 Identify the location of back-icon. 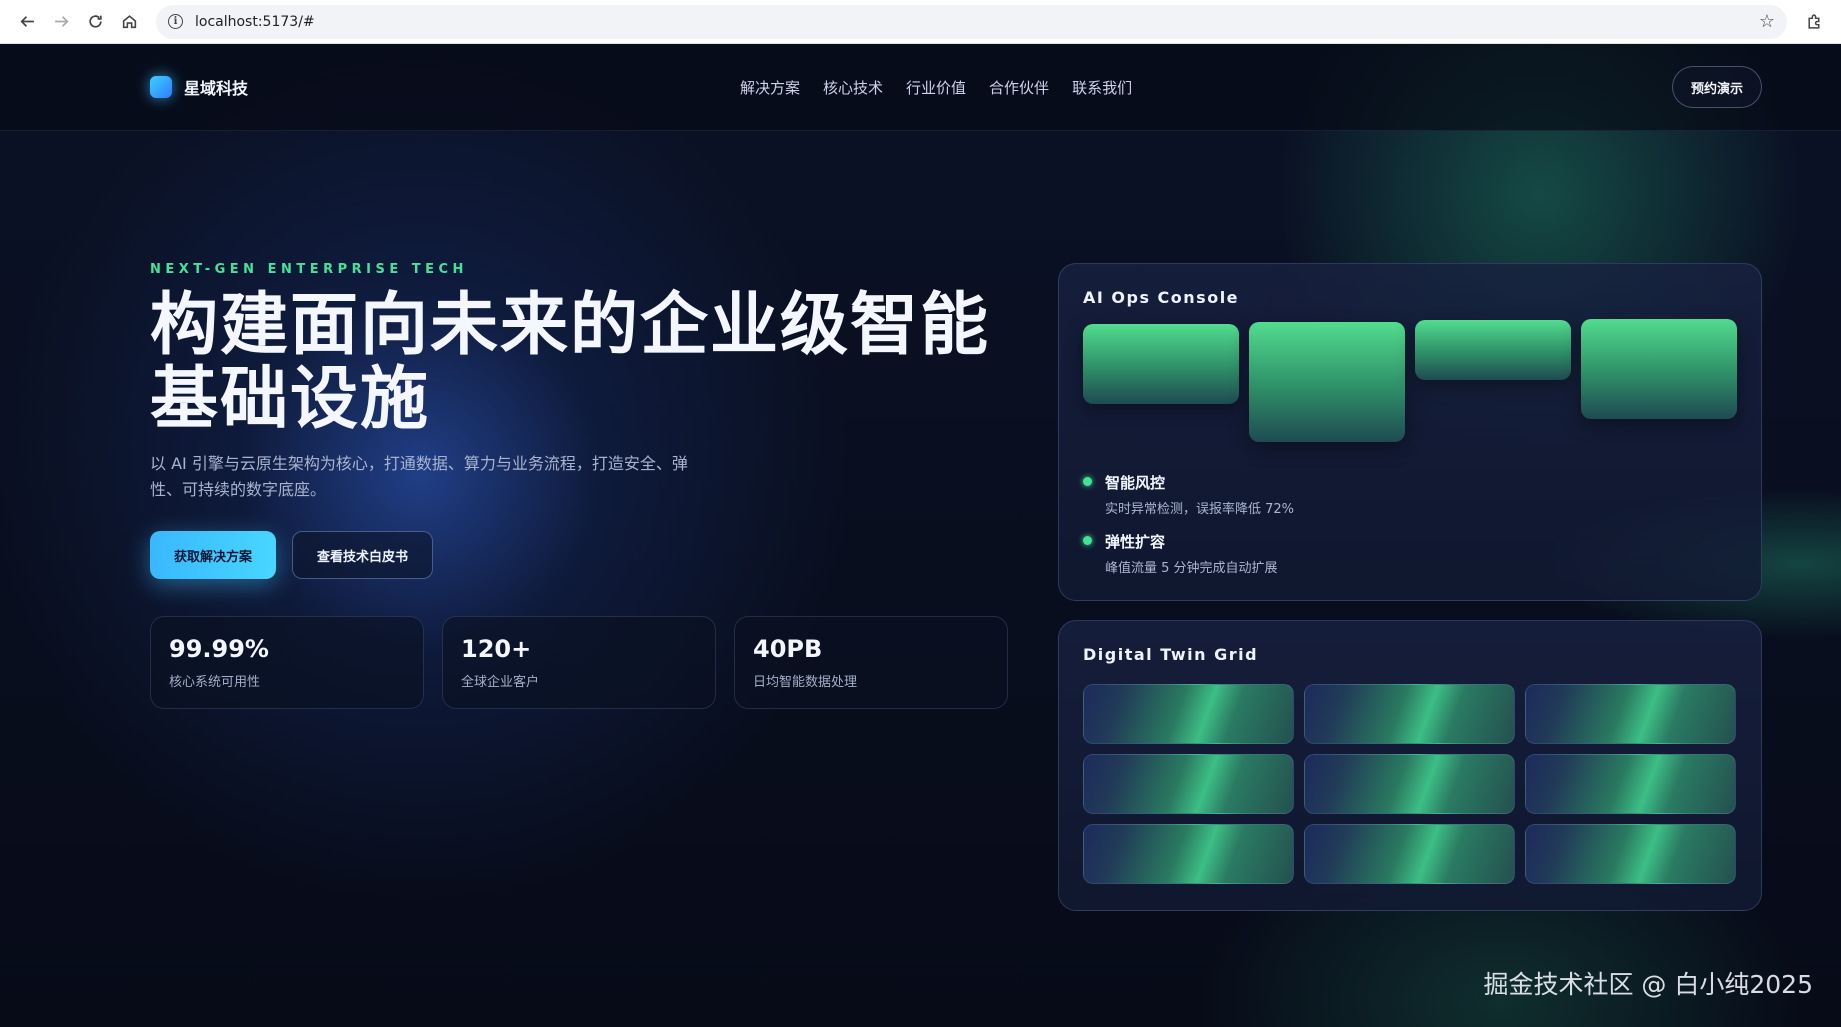
(27, 22).